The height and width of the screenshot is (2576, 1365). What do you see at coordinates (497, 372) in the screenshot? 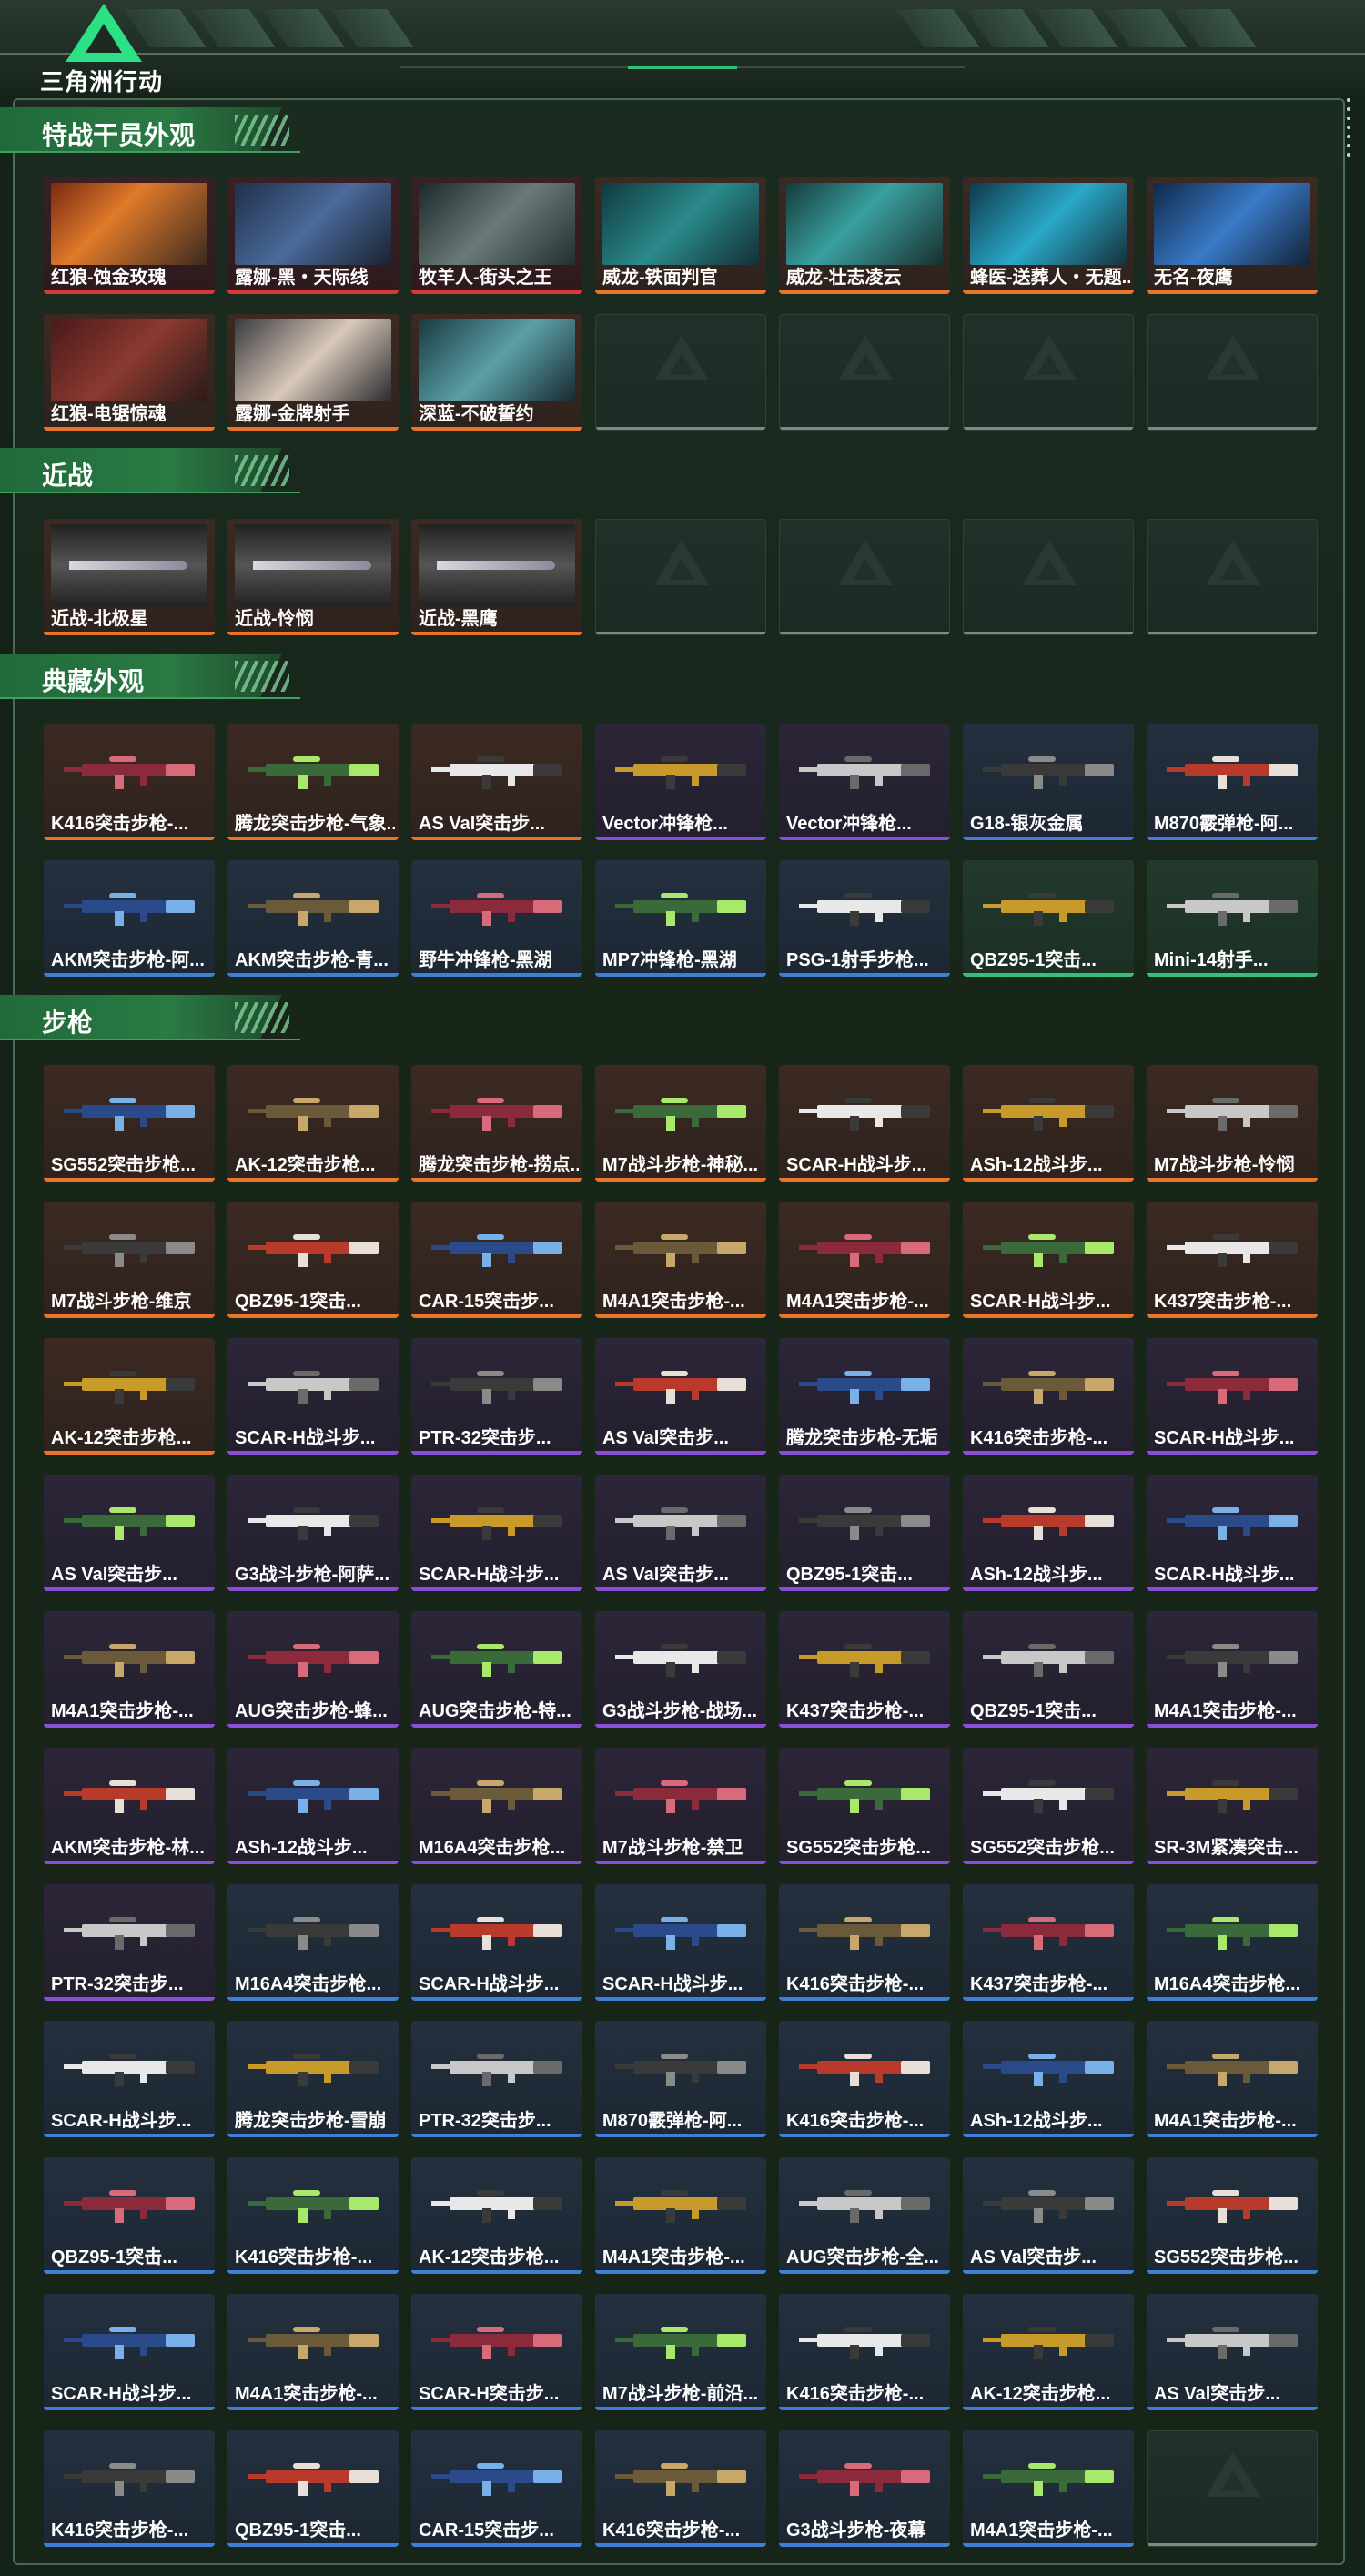
I see `skin-card: 深蓝-不破誓约` at bounding box center [497, 372].